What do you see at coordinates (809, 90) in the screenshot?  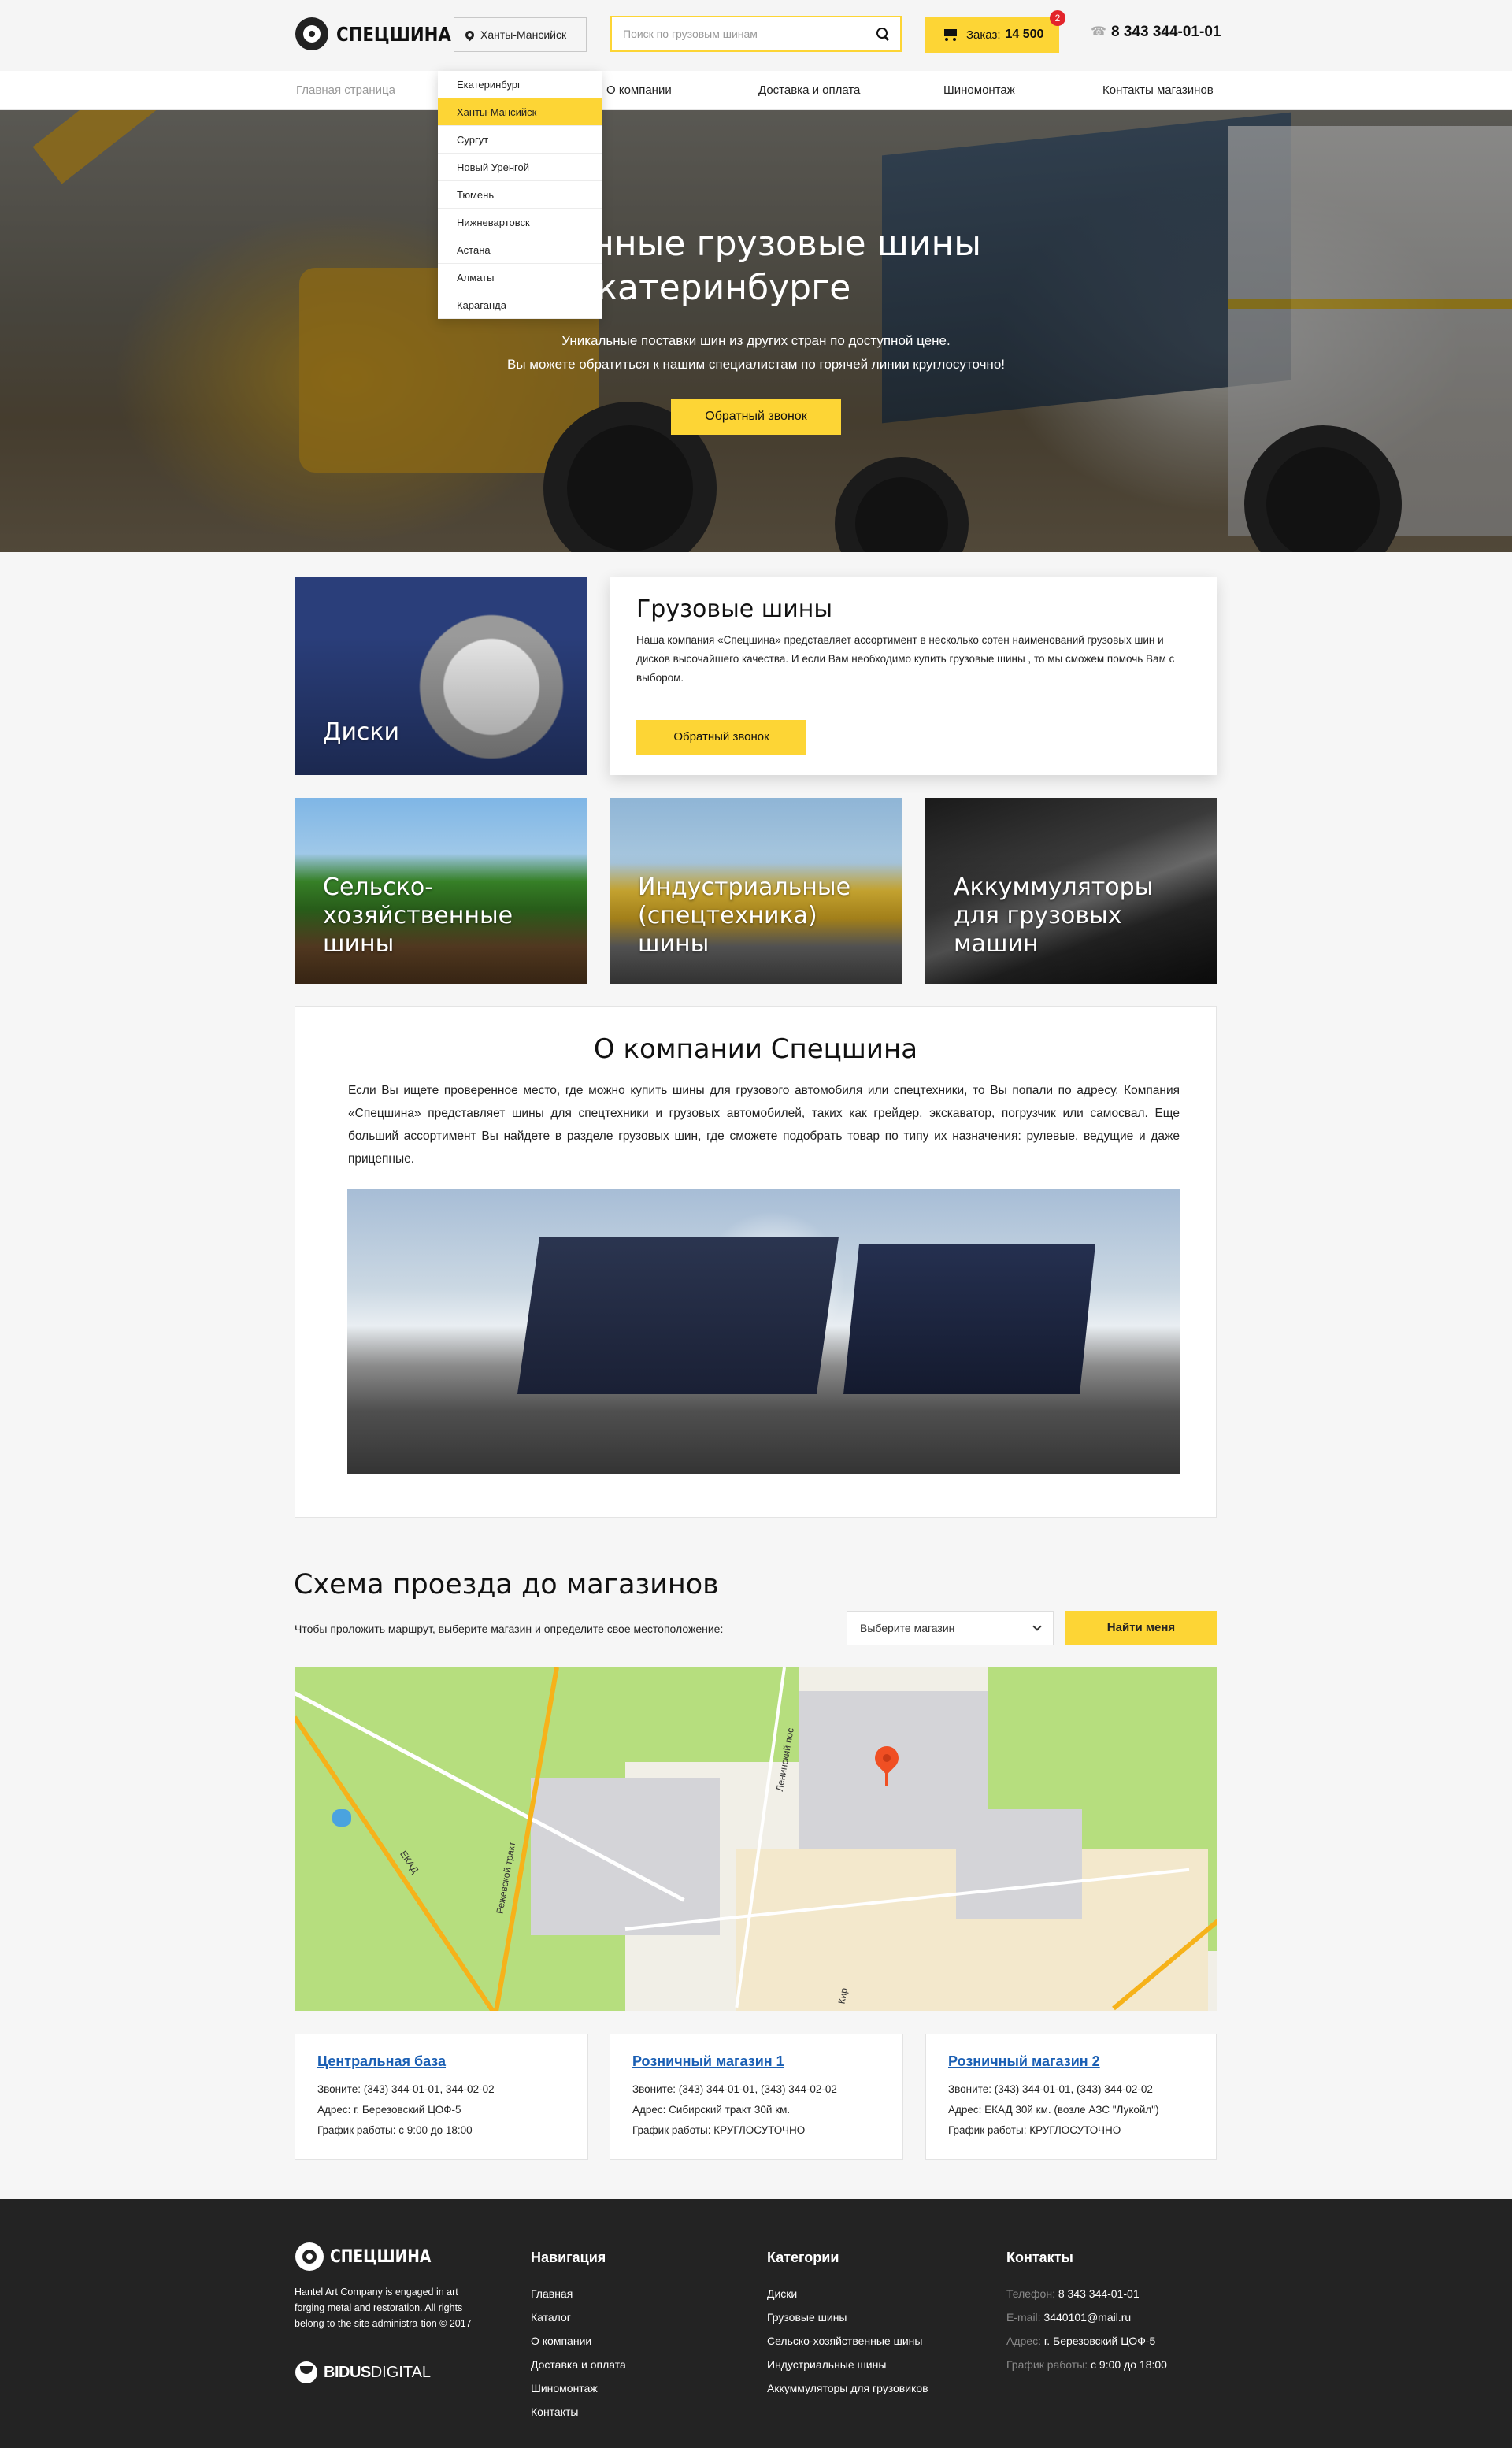 I see `nav-item-delivery: Доставка и оплата` at bounding box center [809, 90].